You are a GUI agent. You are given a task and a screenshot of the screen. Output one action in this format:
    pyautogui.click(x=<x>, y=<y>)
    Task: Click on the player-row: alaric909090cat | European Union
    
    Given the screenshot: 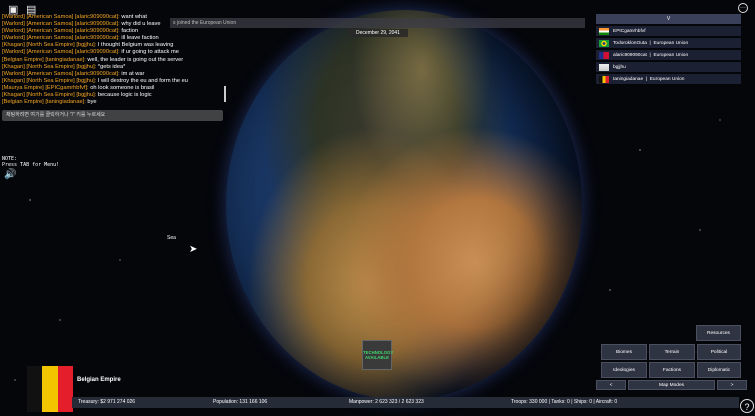 What is the action you would take?
    pyautogui.click(x=668, y=55)
    